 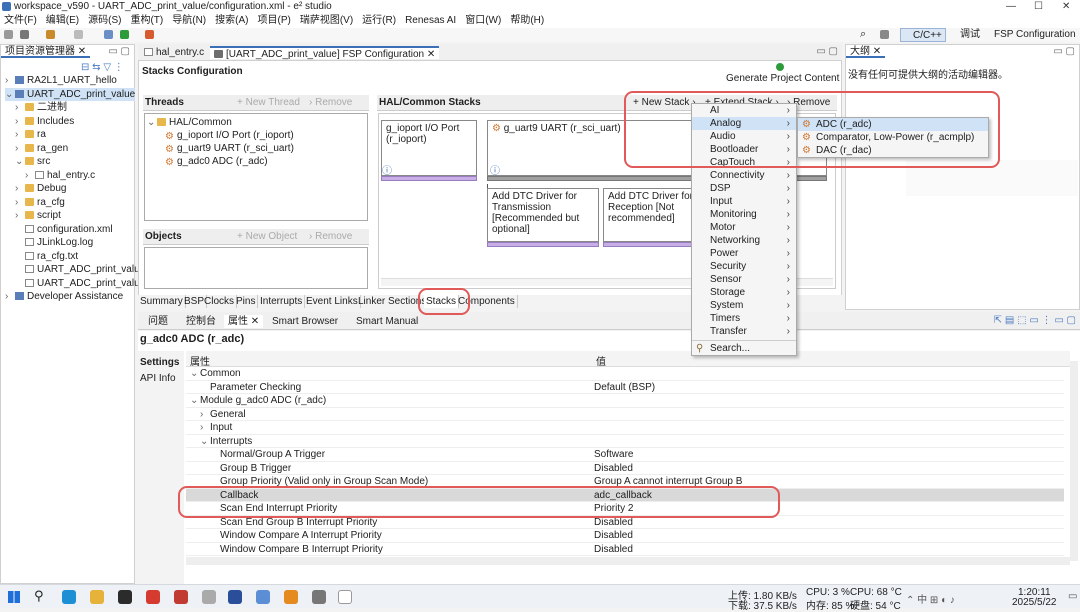 I want to click on tray-icons: ⌃ 中 ⊞ ◐ ♪, so click(x=930, y=598).